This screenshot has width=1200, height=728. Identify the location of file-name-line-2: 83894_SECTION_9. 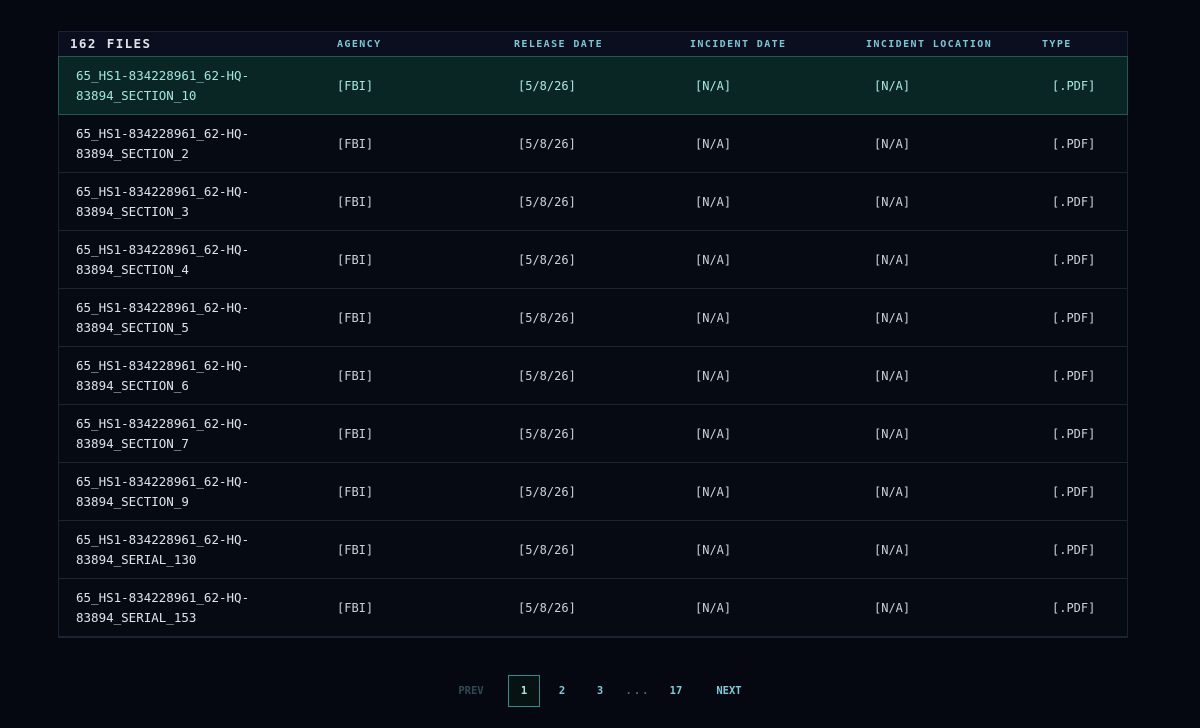
(132, 501).